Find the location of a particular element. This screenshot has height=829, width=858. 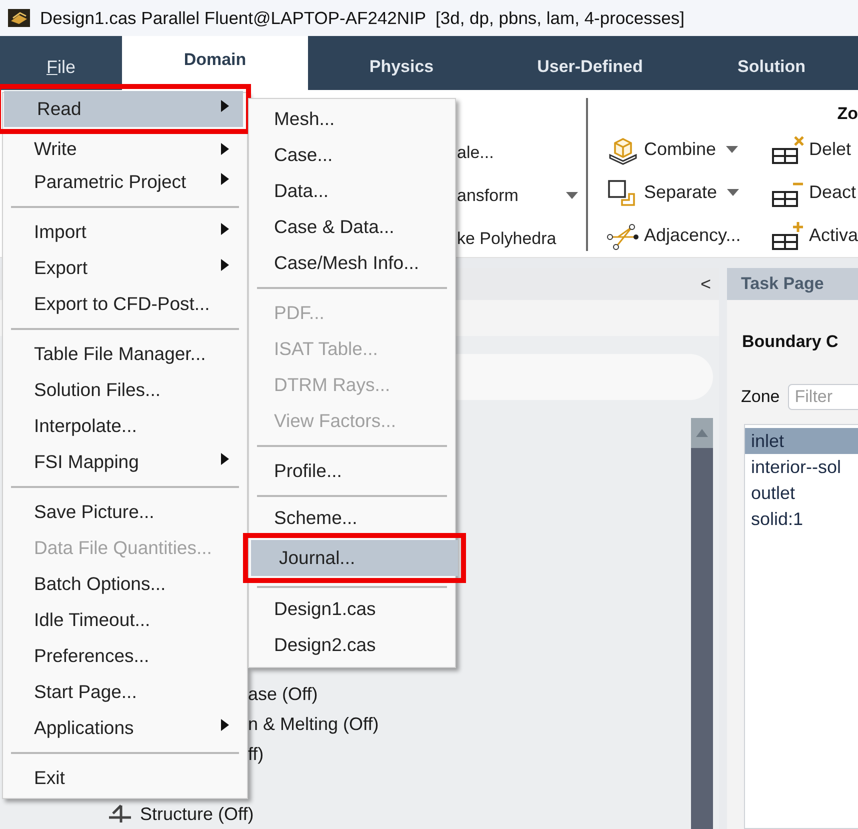

ribbon-command: Deact is located at coordinates (811, 192).